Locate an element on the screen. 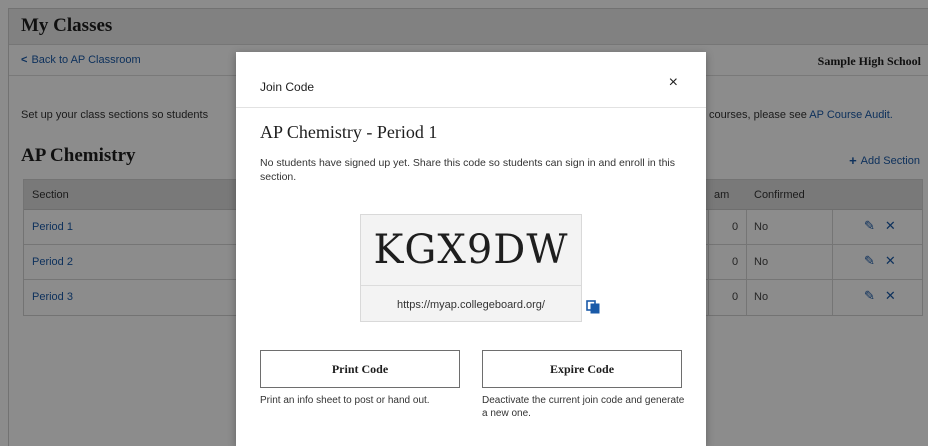 This screenshot has width=928, height=446. expire-code-button: Expire Code is located at coordinates (582, 369).